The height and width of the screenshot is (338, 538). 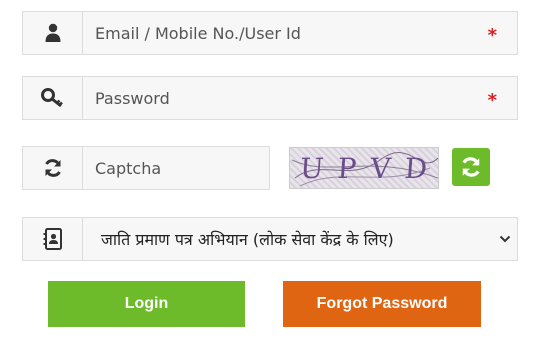 I want to click on captcha-field: Captcha, so click(x=176, y=168).